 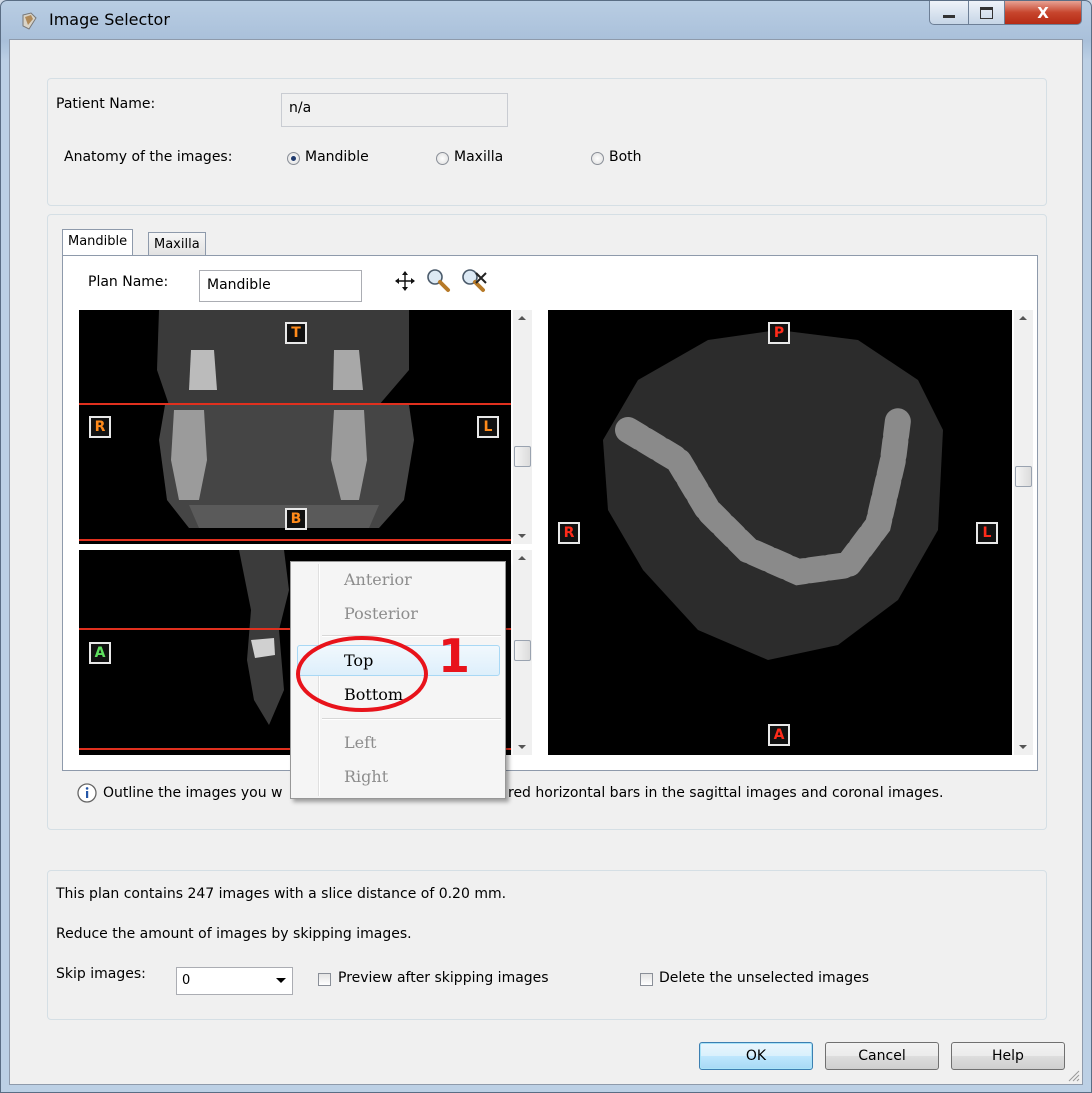 I want to click on skip-images-value: 0, so click(x=186, y=980).